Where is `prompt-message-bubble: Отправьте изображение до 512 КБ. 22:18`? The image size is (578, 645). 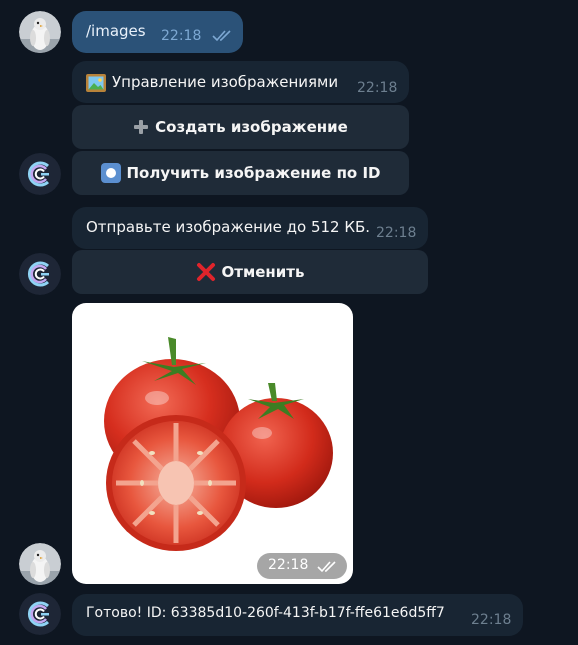 prompt-message-bubble: Отправьте изображение до 512 КБ. 22:18 is located at coordinates (250, 228).